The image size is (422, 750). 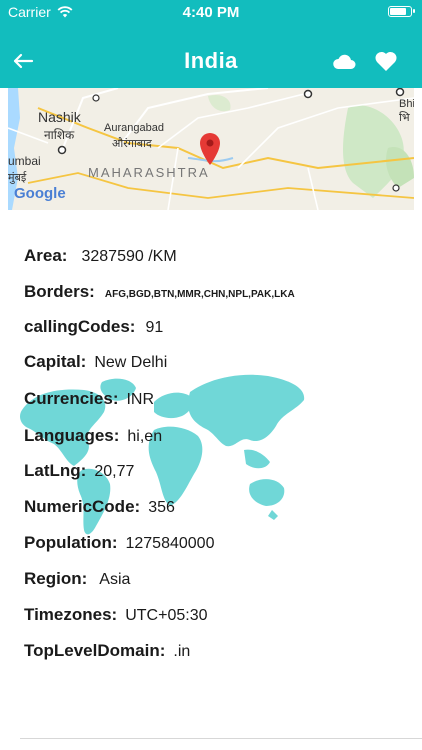 What do you see at coordinates (154, 327) in the screenshot?
I see `detail-value: 91` at bounding box center [154, 327].